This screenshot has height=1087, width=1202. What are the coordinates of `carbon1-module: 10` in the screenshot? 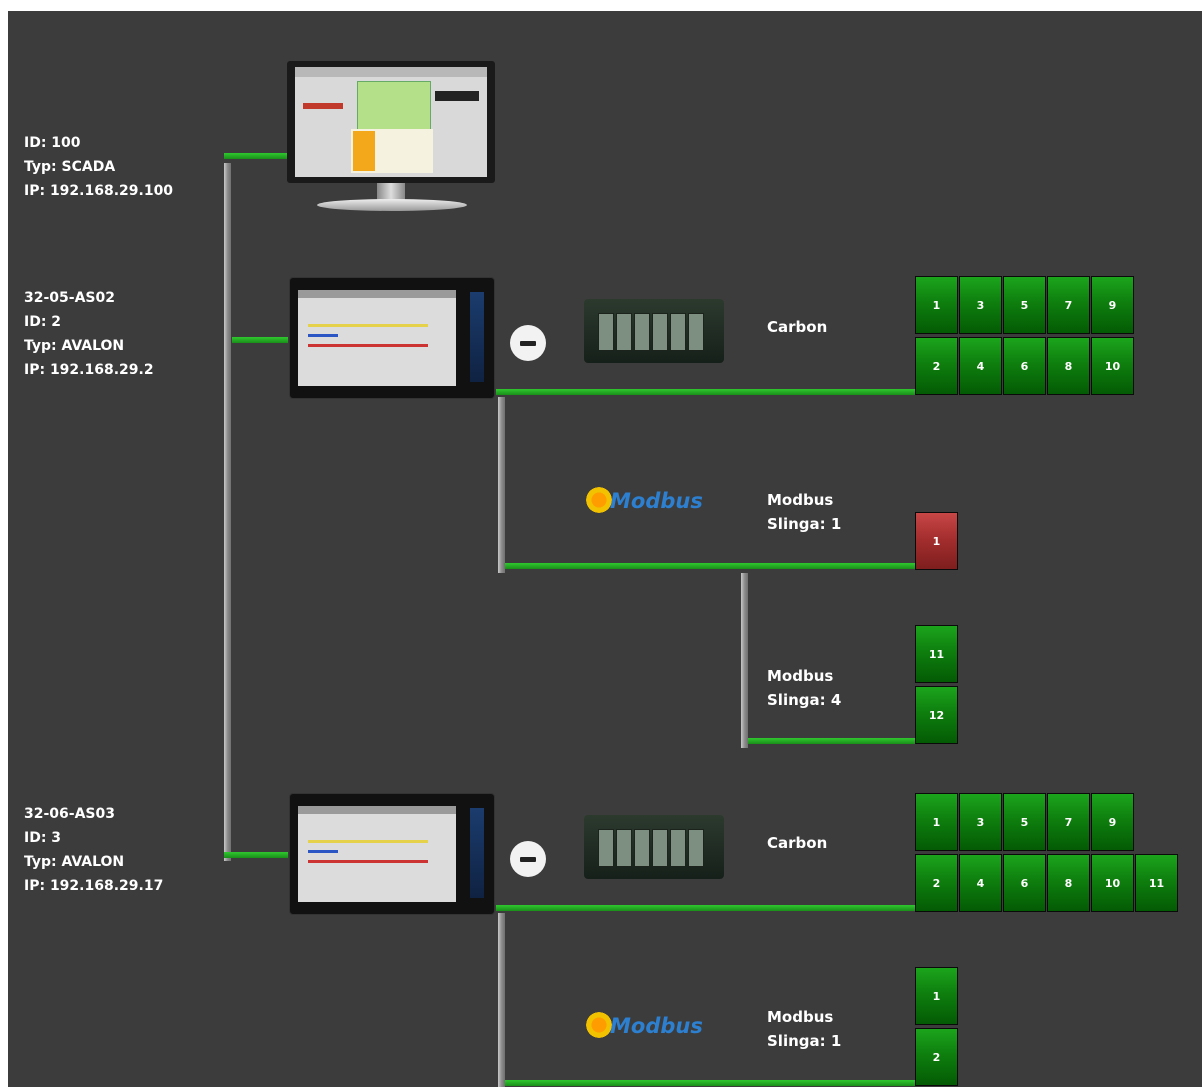 It's located at (1112, 366).